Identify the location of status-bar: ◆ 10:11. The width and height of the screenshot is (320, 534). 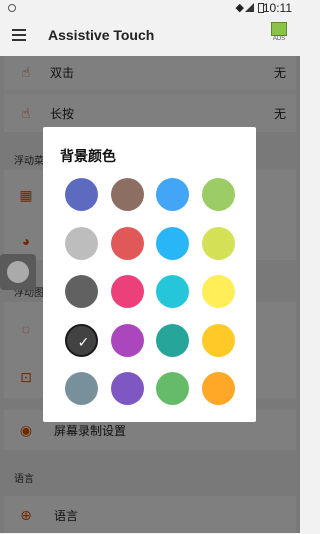
(150, 8).